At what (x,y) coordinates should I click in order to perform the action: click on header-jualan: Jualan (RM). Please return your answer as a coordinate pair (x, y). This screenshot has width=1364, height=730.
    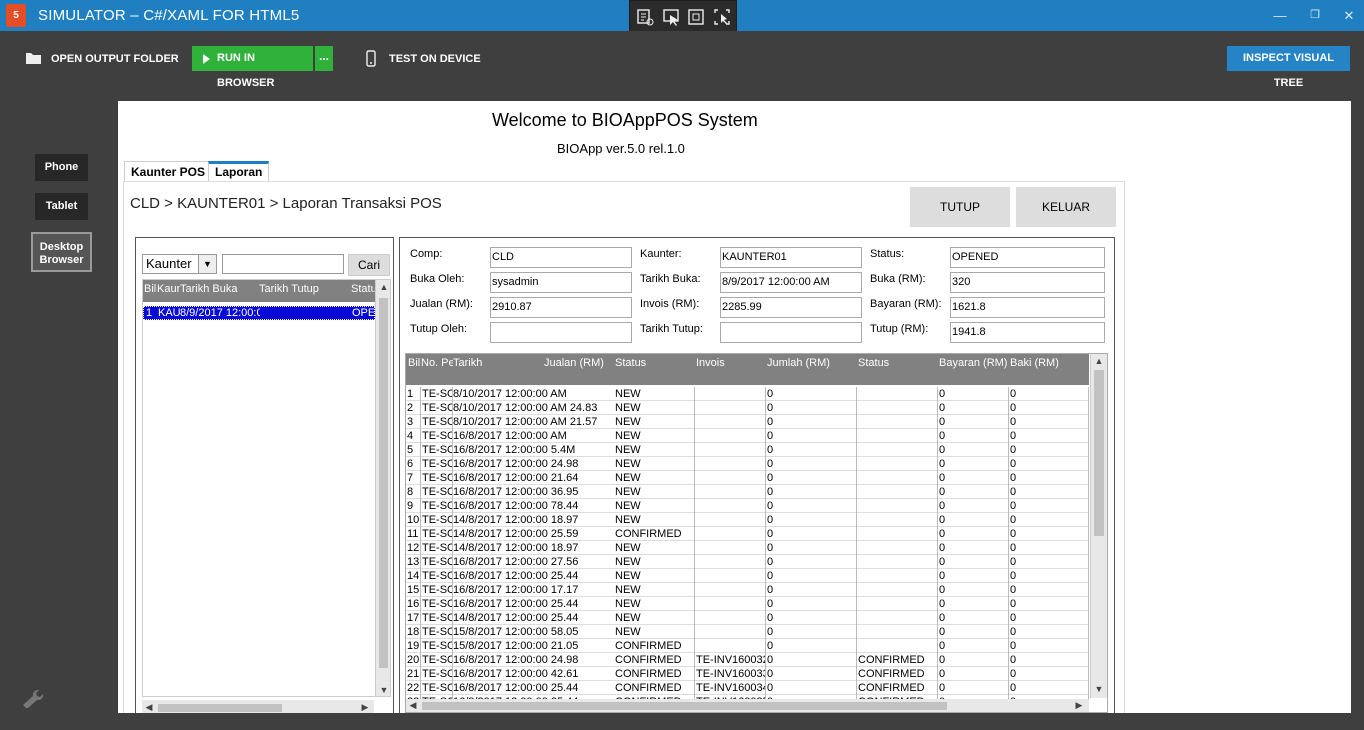
    Looking at the image, I should click on (574, 363).